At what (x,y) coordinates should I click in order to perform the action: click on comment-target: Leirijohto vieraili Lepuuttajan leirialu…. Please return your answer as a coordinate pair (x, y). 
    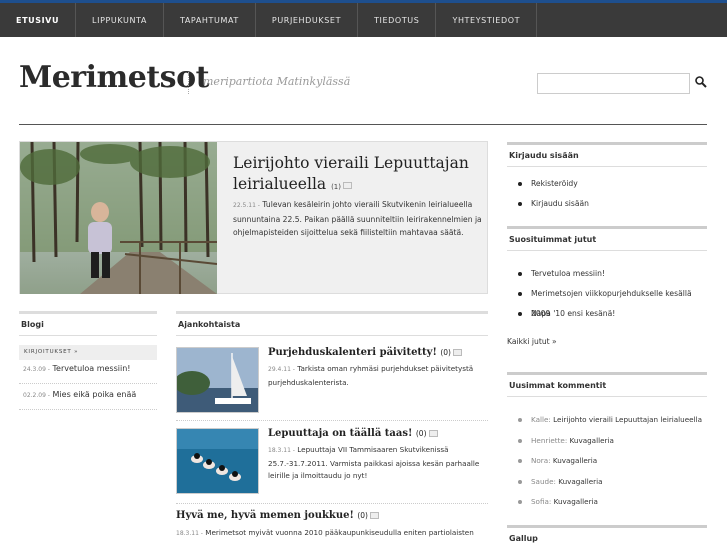
    Looking at the image, I should click on (627, 419).